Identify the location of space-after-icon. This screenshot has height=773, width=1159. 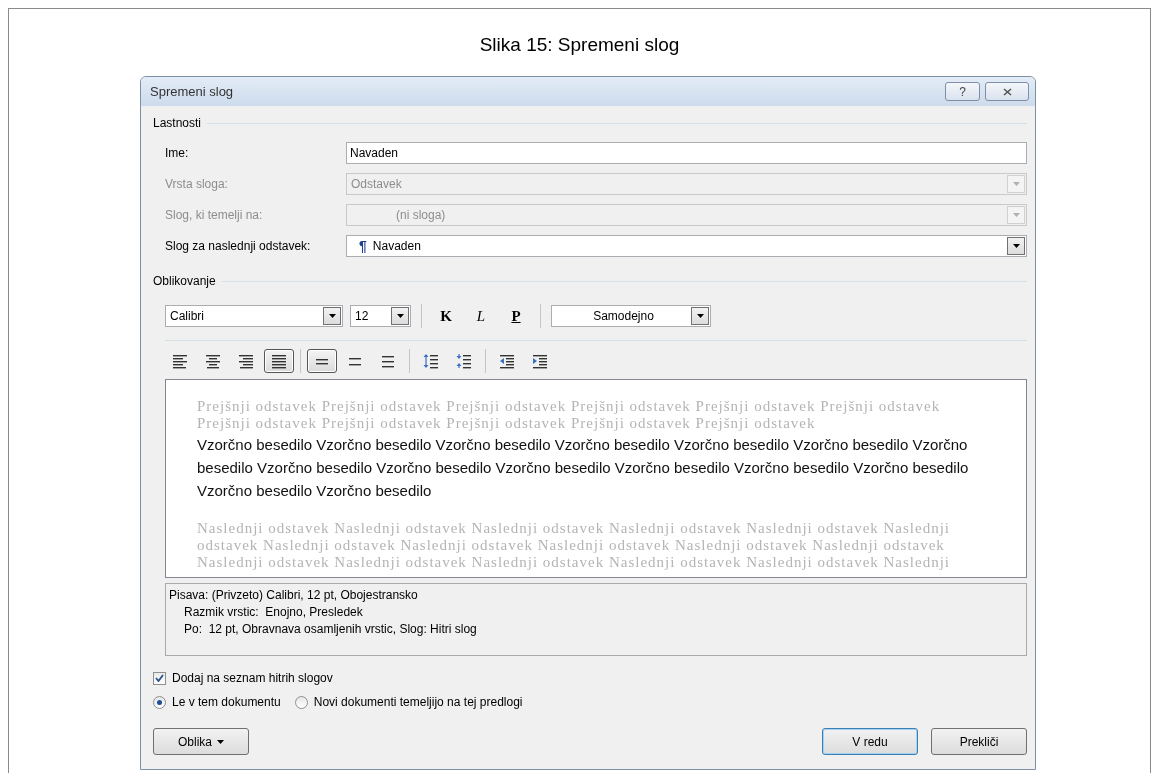
(464, 361).